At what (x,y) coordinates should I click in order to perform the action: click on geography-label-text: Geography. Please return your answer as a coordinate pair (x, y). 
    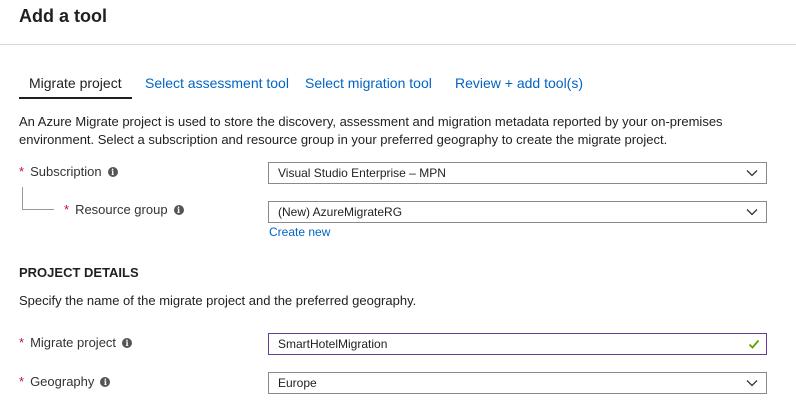
    Looking at the image, I should click on (62, 381).